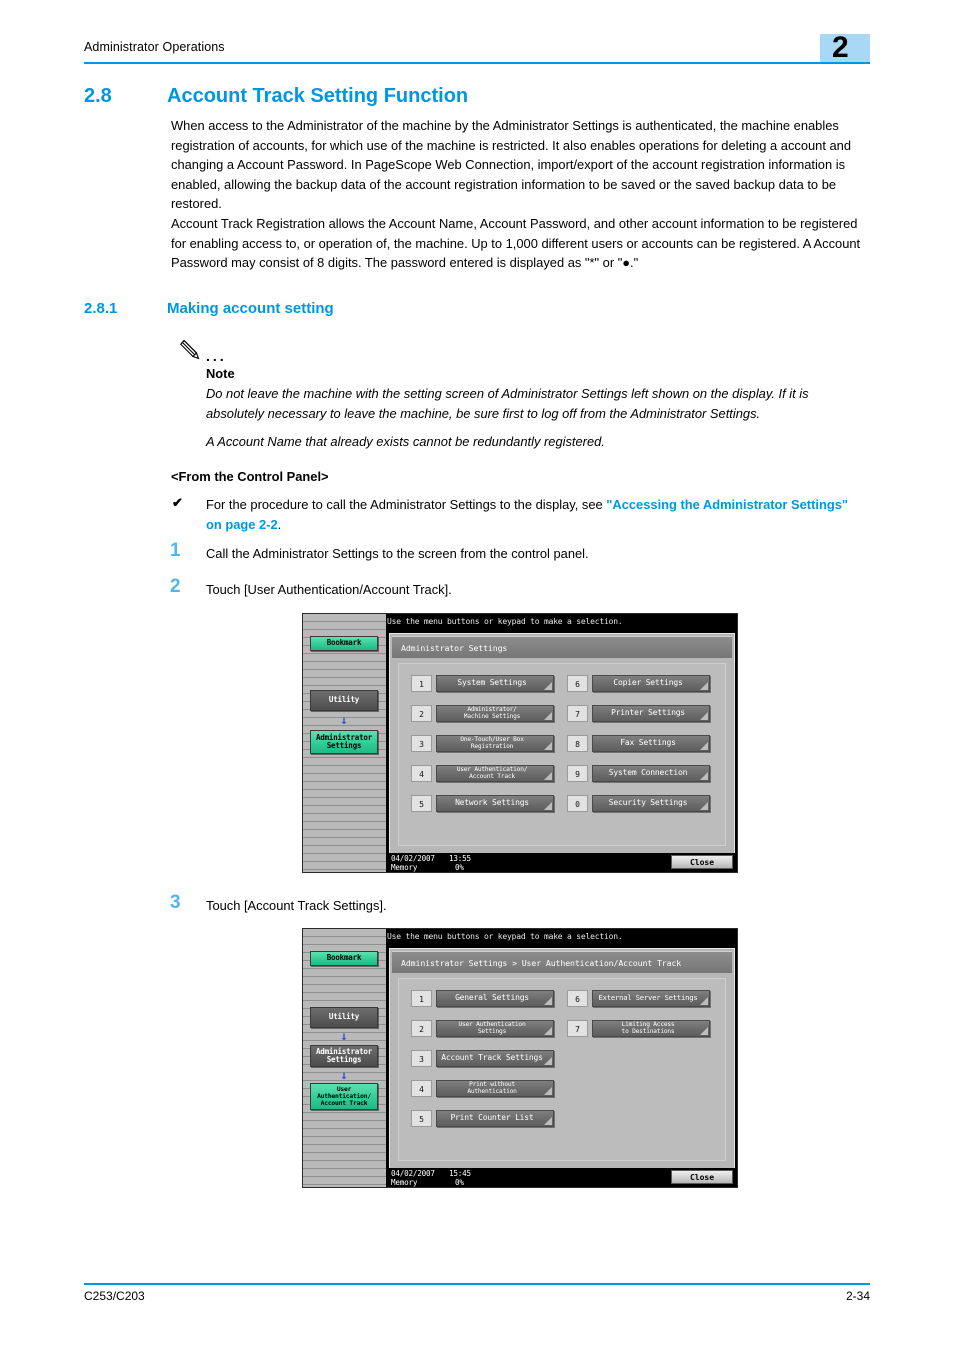 The height and width of the screenshot is (1350, 954). What do you see at coordinates (492, 1118) in the screenshot?
I see `menu-label: Print Counter List` at bounding box center [492, 1118].